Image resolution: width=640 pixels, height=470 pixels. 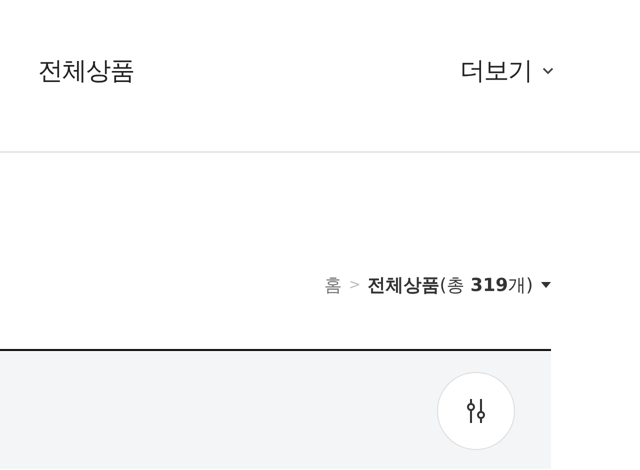 I want to click on breadcrumb-home: 홈, so click(x=332, y=285).